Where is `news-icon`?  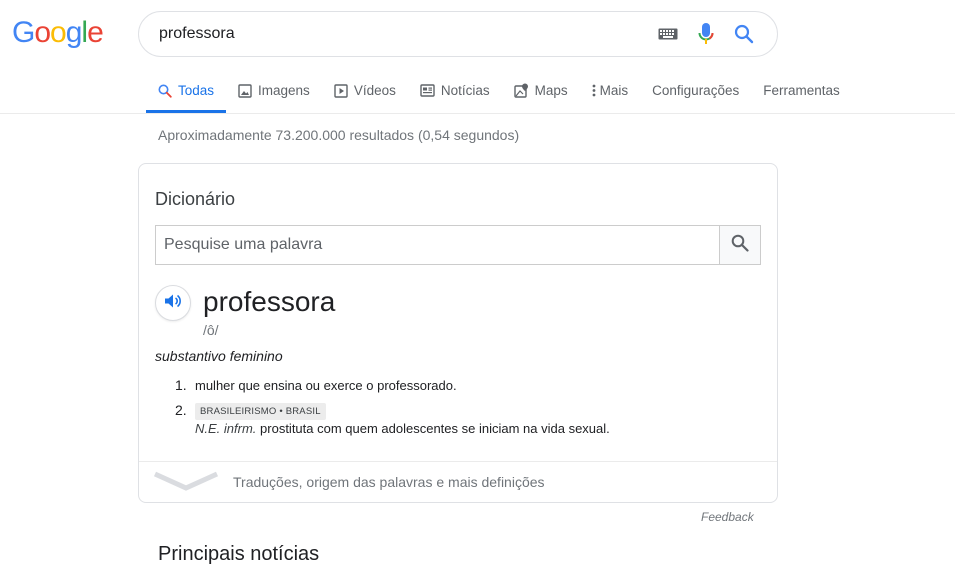
news-icon is located at coordinates (427, 90).